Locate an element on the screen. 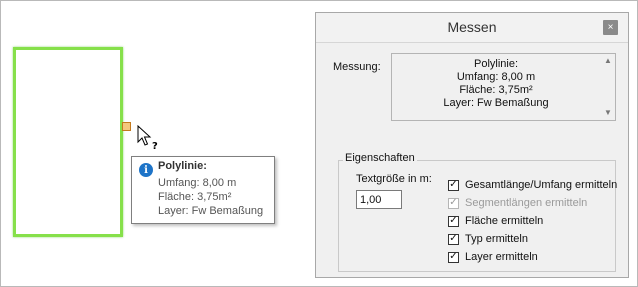 The image size is (638, 287). messung-label: Messung: is located at coordinates (357, 67).